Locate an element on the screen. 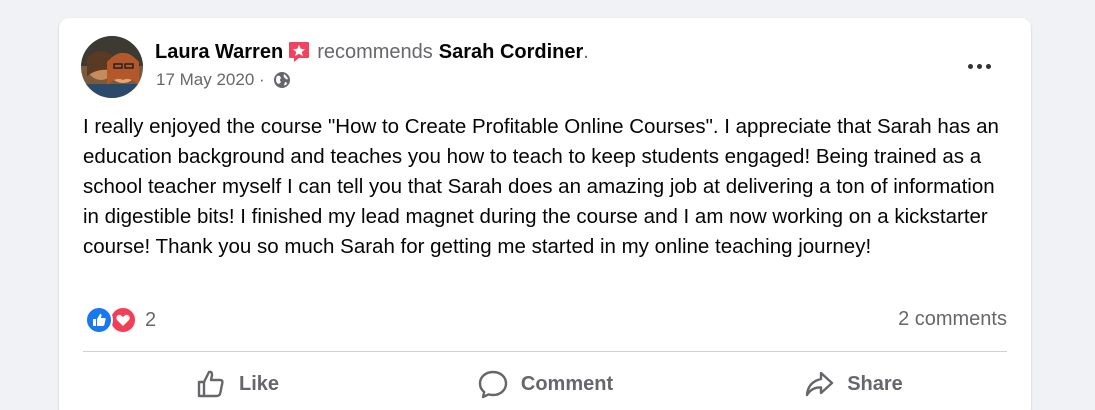  recommend-icon is located at coordinates (299, 52).